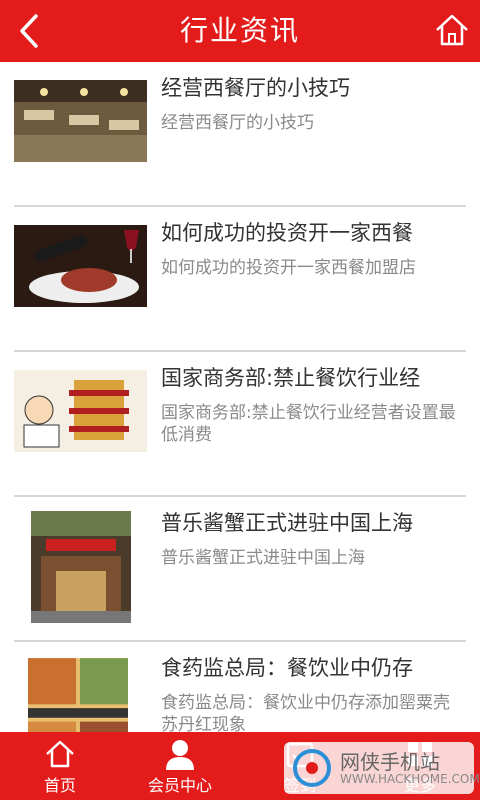 This screenshot has width=480, height=800. Describe the element at coordinates (287, 523) in the screenshot. I see `news-title: 普乐酱蟹正式进驻中国上海` at that location.